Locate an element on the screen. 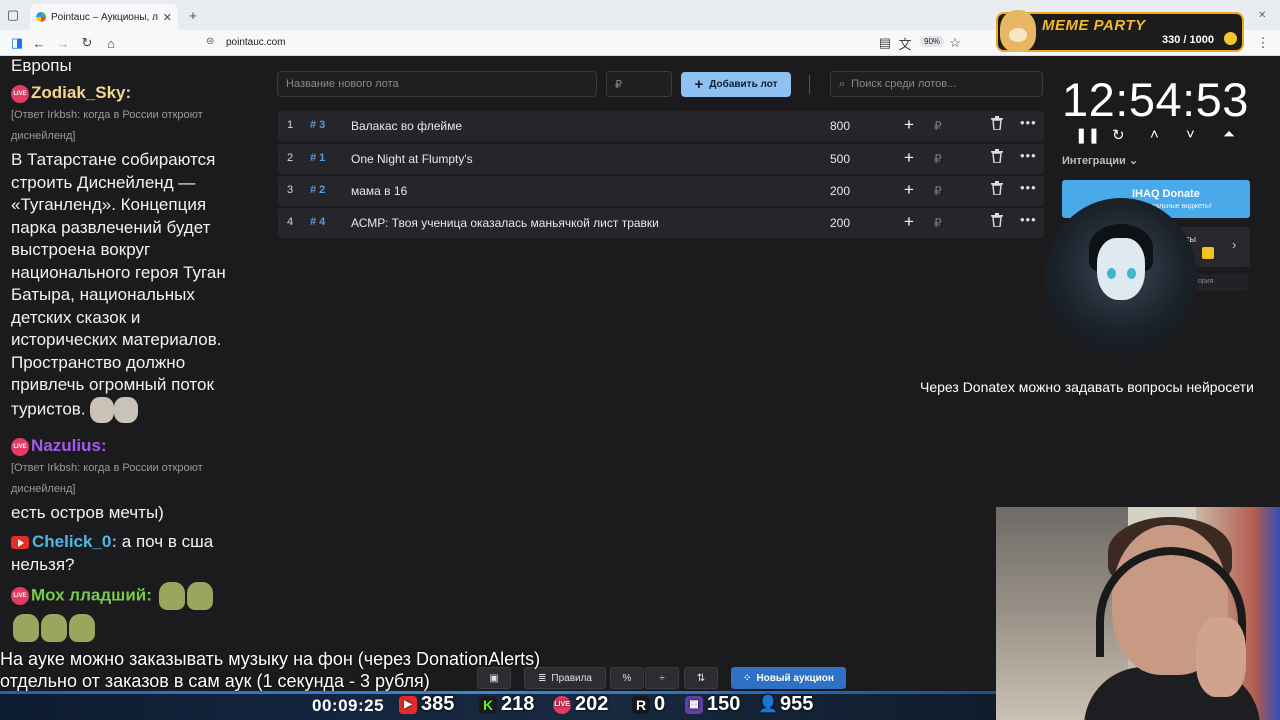 The image size is (1280, 720). vtuber-avatar is located at coordinates (1121, 276).